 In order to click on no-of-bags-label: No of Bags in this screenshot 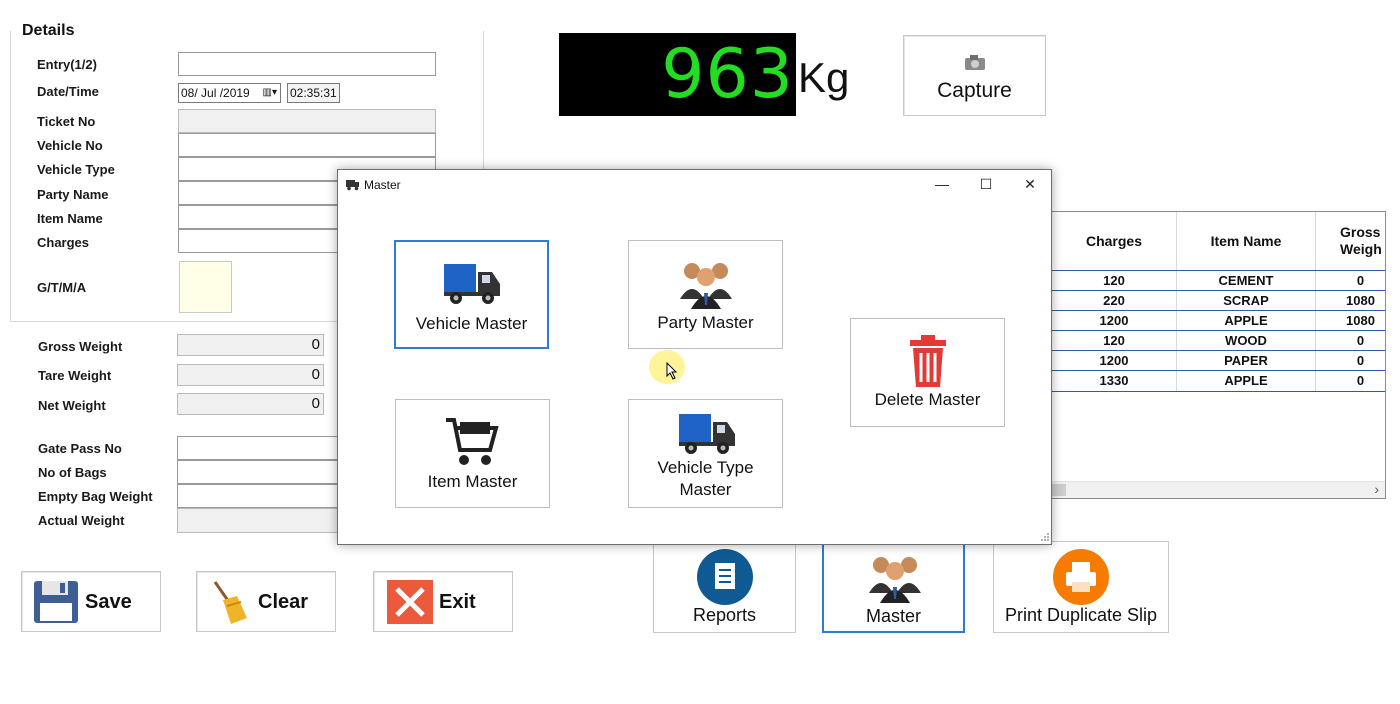, I will do `click(72, 472)`.